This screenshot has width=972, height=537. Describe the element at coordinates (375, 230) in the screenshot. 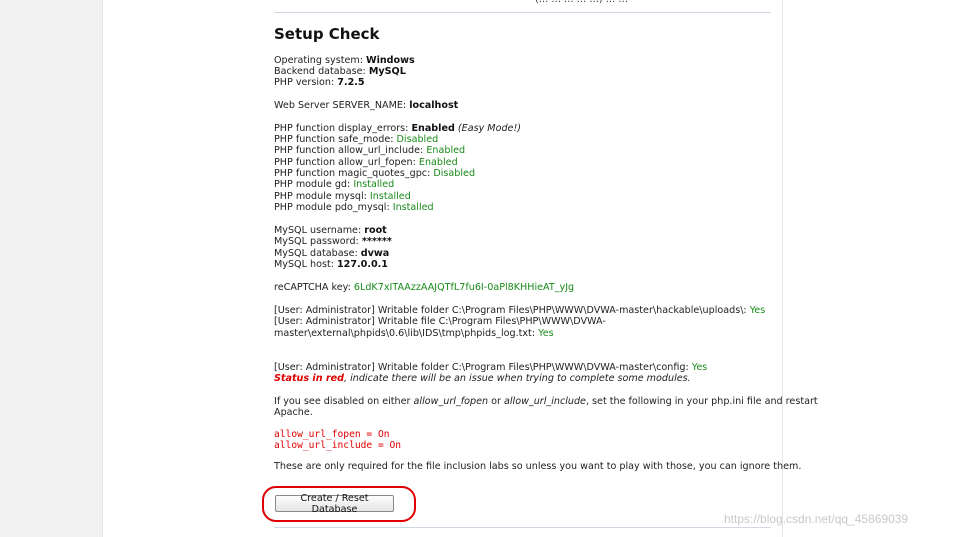

I see `mysql-username-value: root` at that location.